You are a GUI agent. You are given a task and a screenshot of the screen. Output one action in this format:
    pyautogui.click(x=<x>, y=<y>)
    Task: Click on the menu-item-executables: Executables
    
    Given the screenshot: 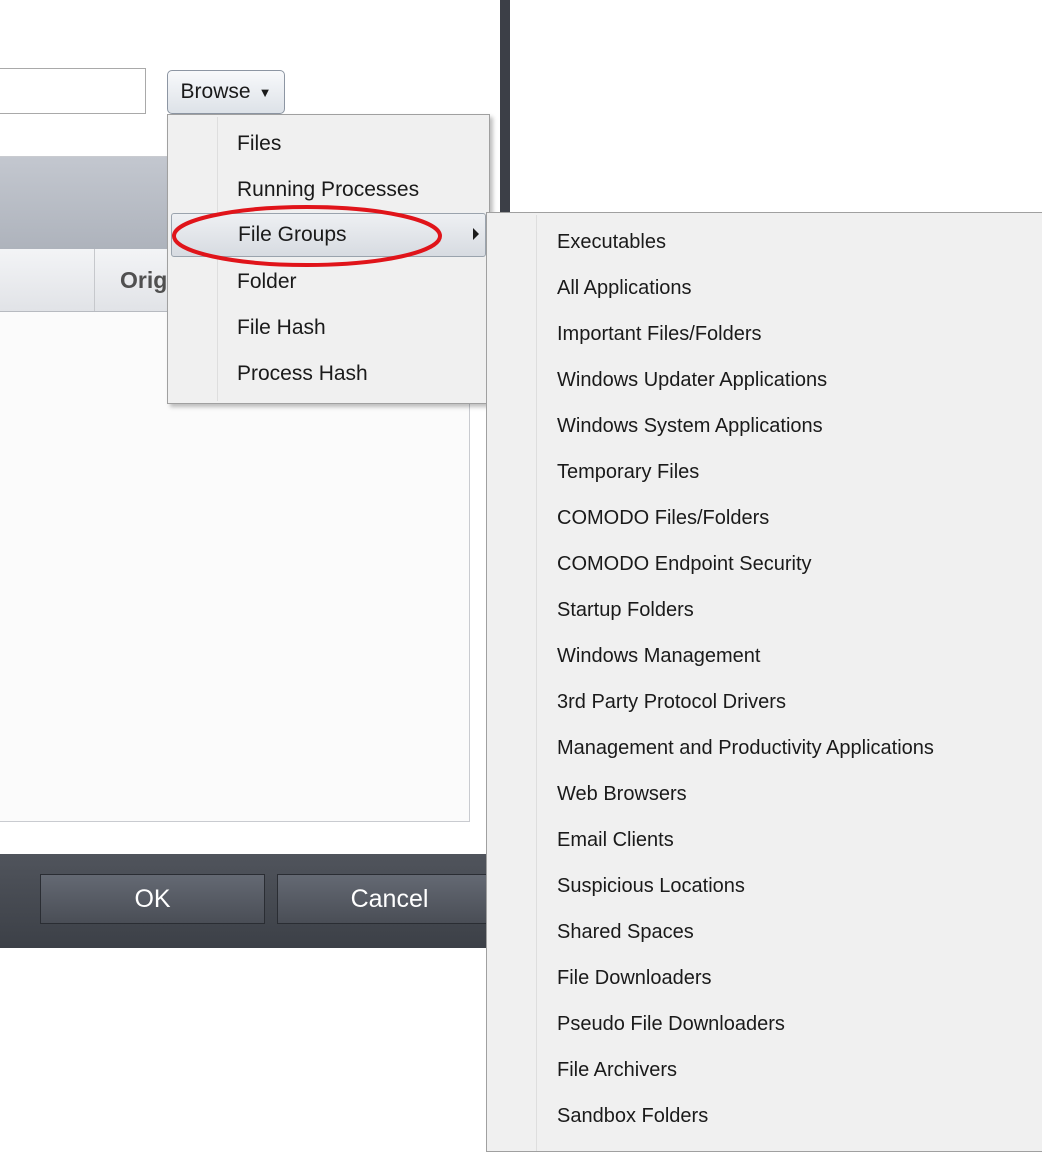 What is the action you would take?
    pyautogui.click(x=611, y=246)
    